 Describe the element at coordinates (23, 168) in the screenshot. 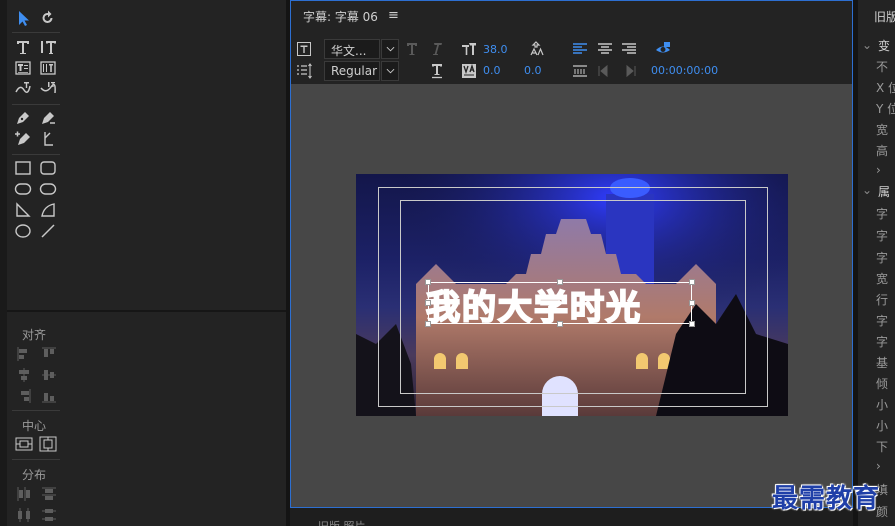

I see `rectangle-tool-icon` at that location.